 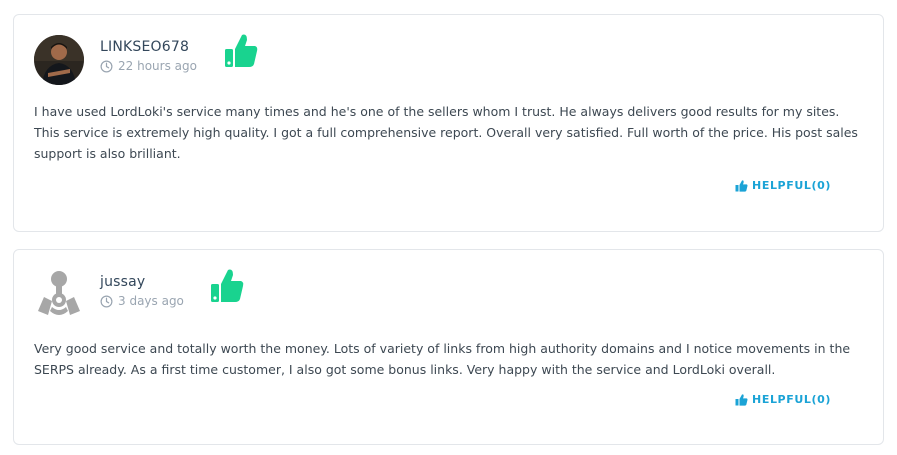 What do you see at coordinates (157, 66) in the screenshot?
I see `review-time-text: 22 hours ago` at bounding box center [157, 66].